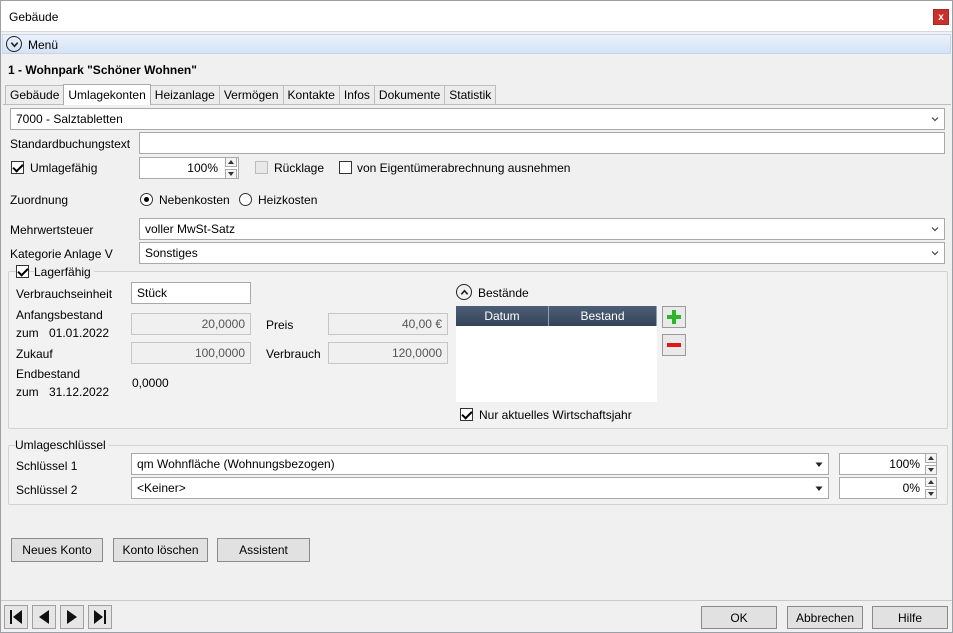 This screenshot has width=953, height=633. I want to click on radio-nebenkosten-label: Nebenkosten, so click(194, 200).